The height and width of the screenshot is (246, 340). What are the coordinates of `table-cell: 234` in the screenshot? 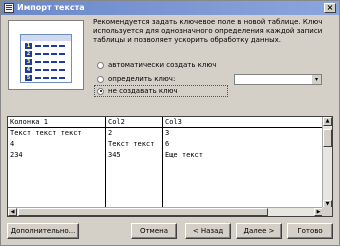 It's located at (16, 155).